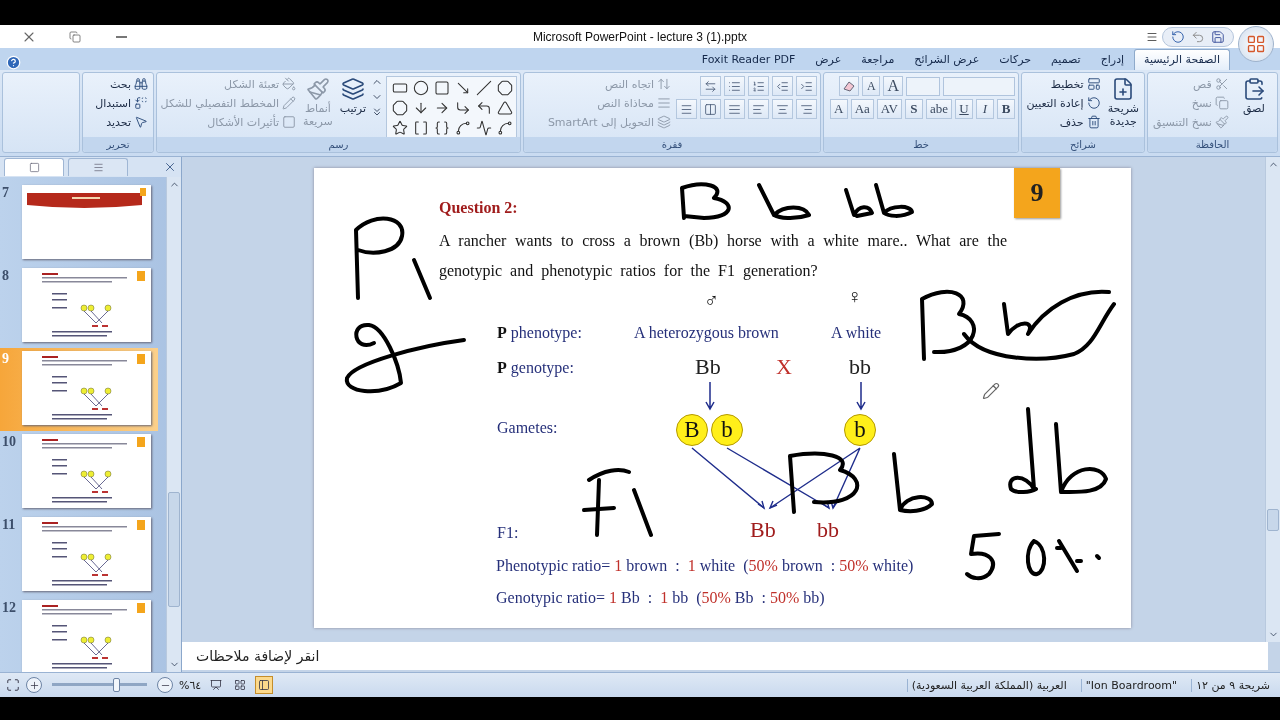 The width and height of the screenshot is (1280, 720). Describe the element at coordinates (1006, 109) in the screenshot. I see `font-style-button: B` at that location.